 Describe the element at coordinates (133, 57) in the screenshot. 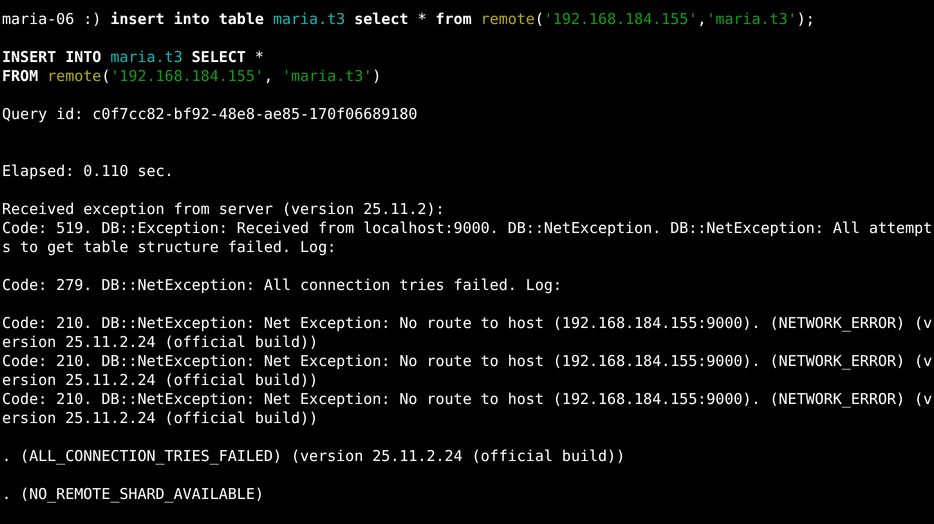

I see `terminal-line: INSERT INTO maria.t3 SELECT *` at that location.